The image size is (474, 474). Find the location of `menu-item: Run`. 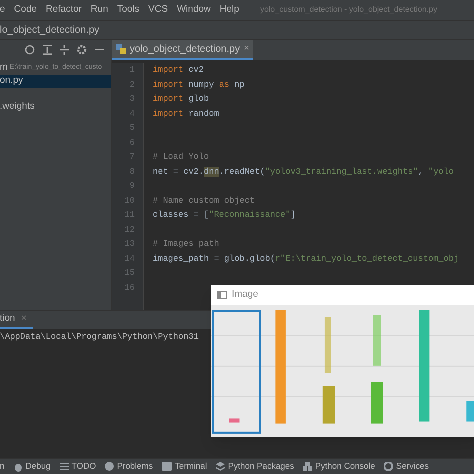

menu-item: Run is located at coordinates (99, 10).